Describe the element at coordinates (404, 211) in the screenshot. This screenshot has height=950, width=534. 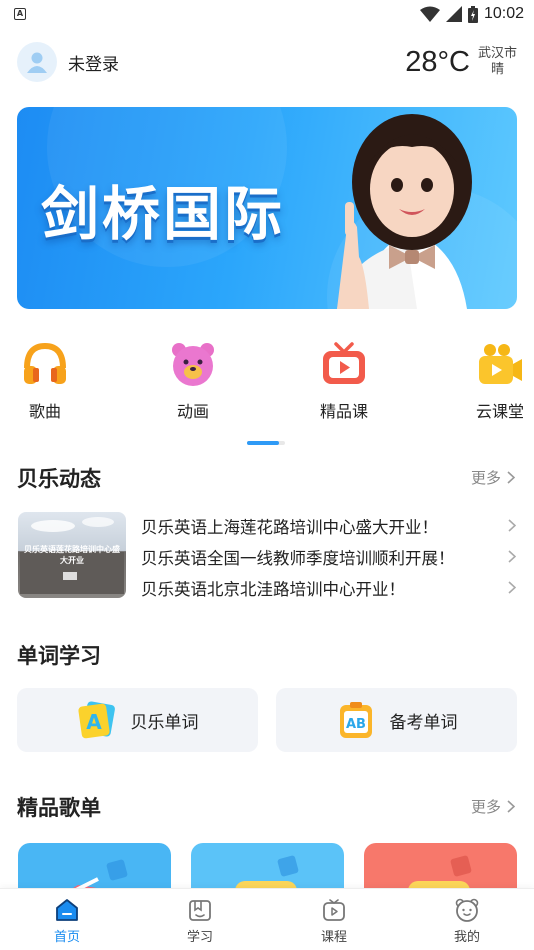
I see `banner-girl-illustration` at that location.